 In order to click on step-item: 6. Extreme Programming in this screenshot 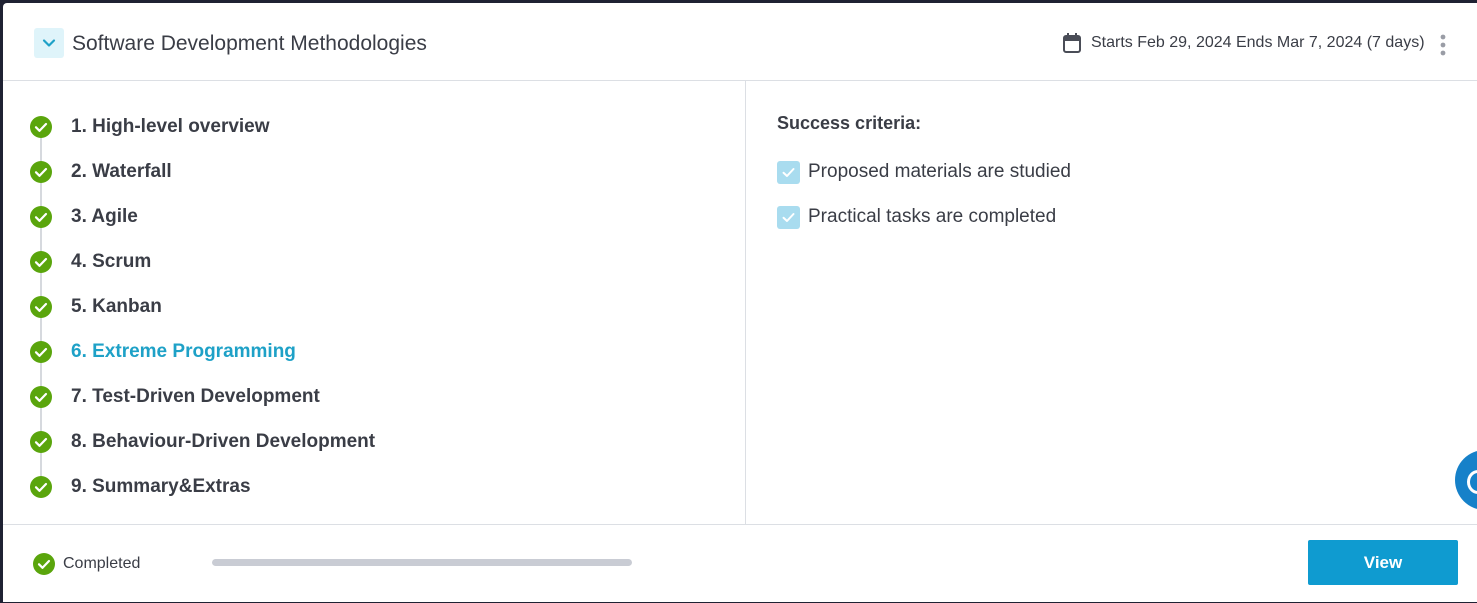, I will do `click(163, 352)`.